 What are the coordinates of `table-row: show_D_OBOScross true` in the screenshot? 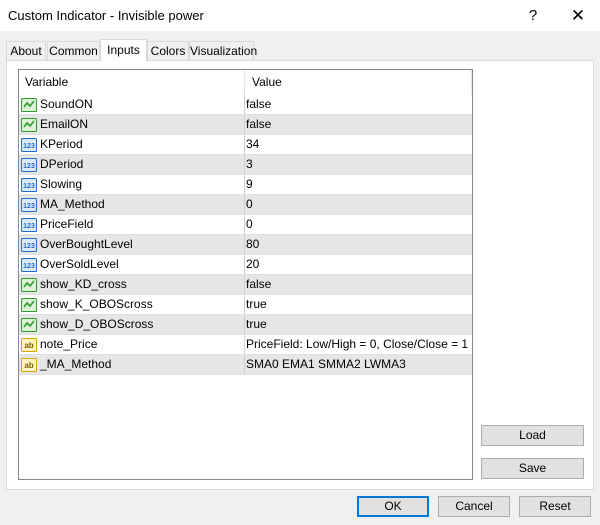 It's located at (245, 325).